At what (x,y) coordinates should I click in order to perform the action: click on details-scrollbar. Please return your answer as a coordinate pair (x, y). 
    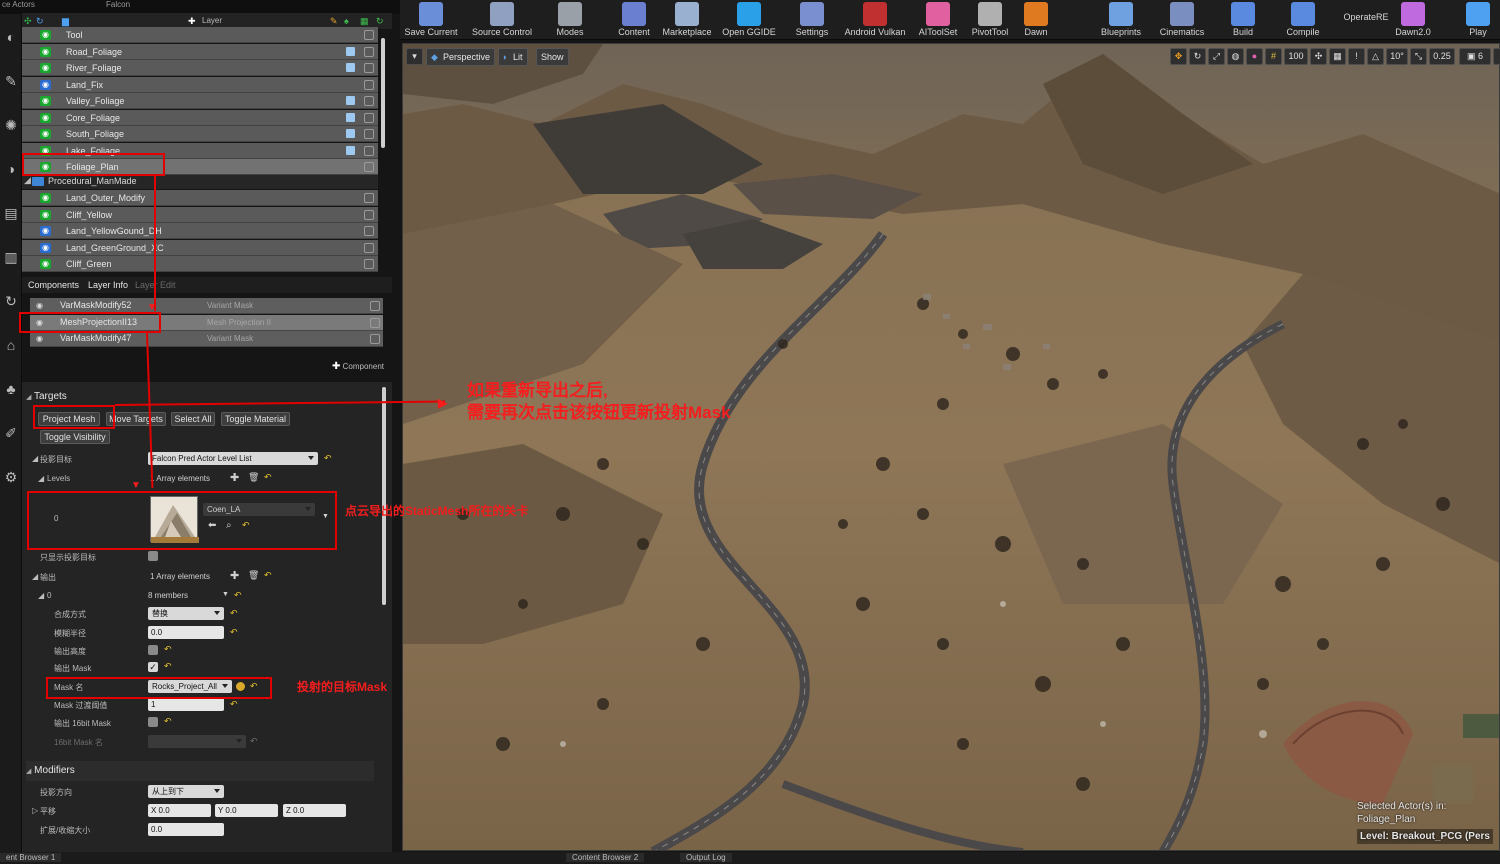
    Looking at the image, I should click on (384, 496).